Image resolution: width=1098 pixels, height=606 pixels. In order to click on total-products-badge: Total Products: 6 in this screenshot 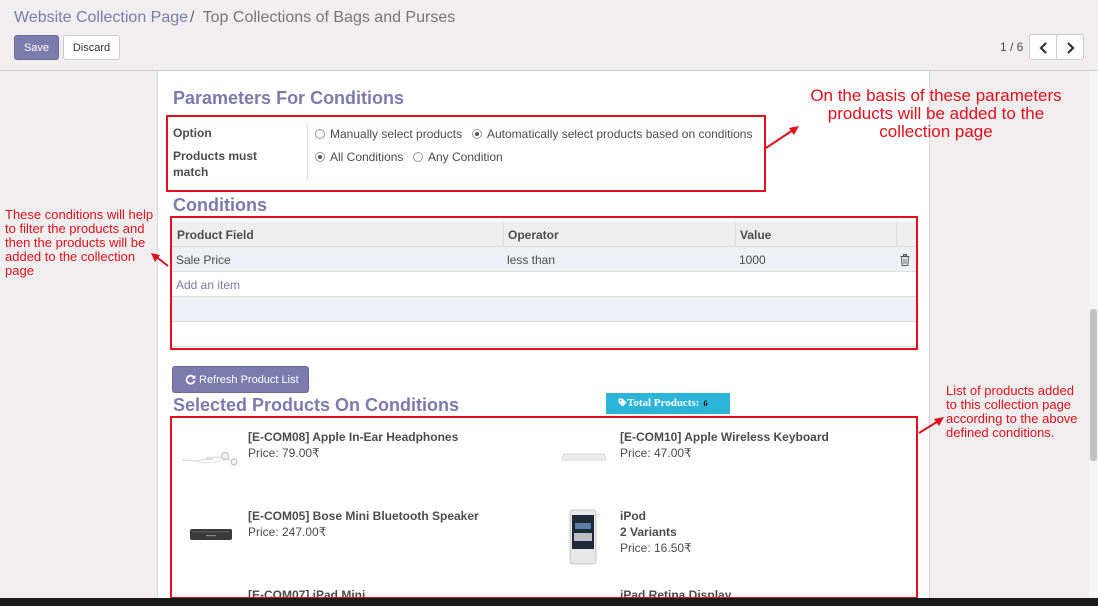, I will do `click(668, 403)`.